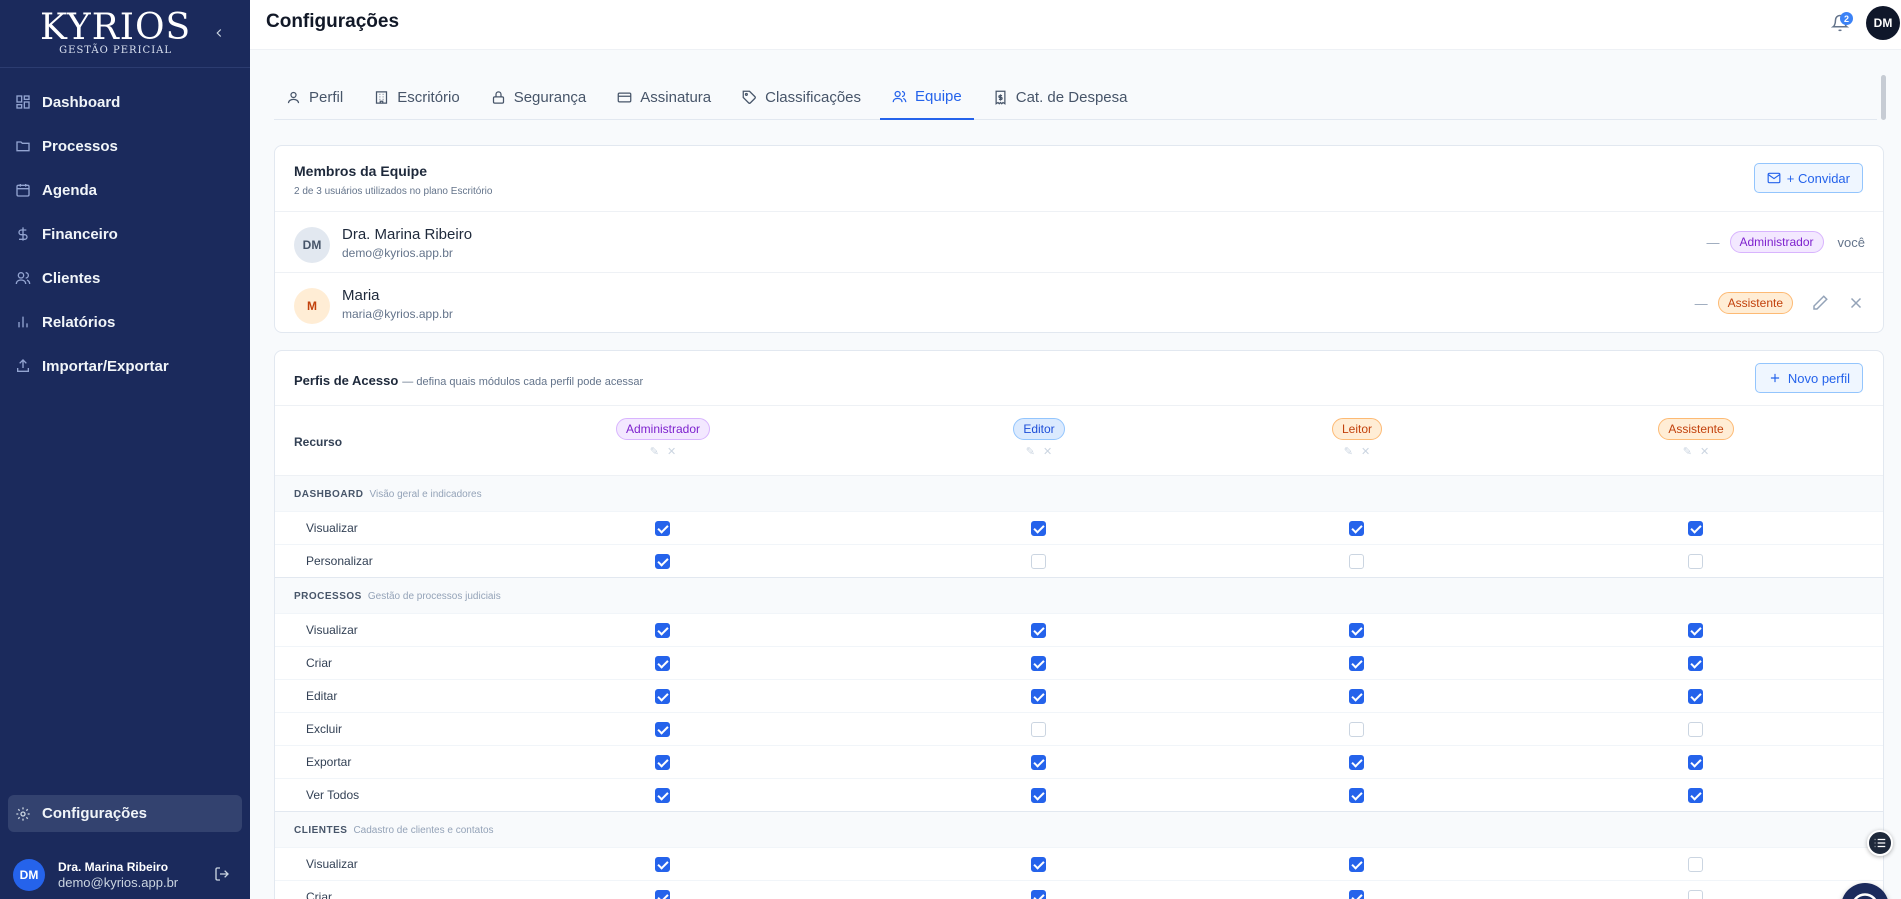 Image resolution: width=1901 pixels, height=899 pixels. Describe the element at coordinates (222, 874) in the screenshot. I see `logout-icon` at that location.